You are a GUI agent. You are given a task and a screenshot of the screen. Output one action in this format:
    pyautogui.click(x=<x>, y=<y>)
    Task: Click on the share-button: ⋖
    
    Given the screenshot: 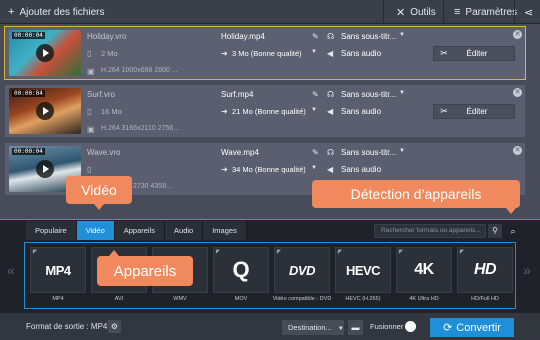 What is the action you would take?
    pyautogui.click(x=528, y=12)
    